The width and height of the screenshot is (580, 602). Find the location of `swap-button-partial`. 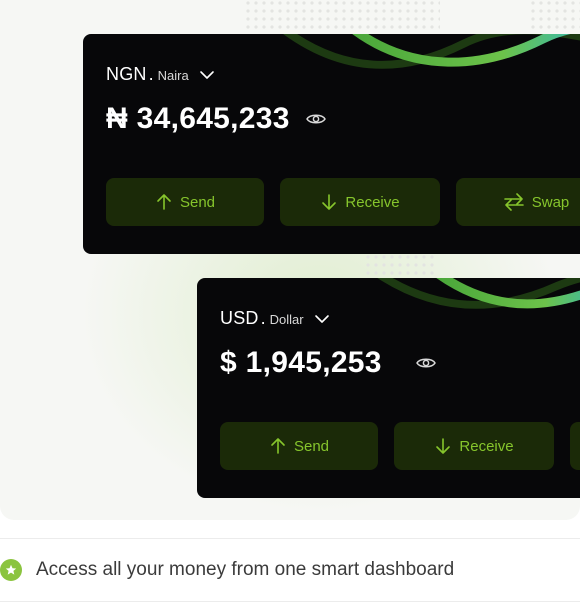

swap-button-partial is located at coordinates (575, 446).